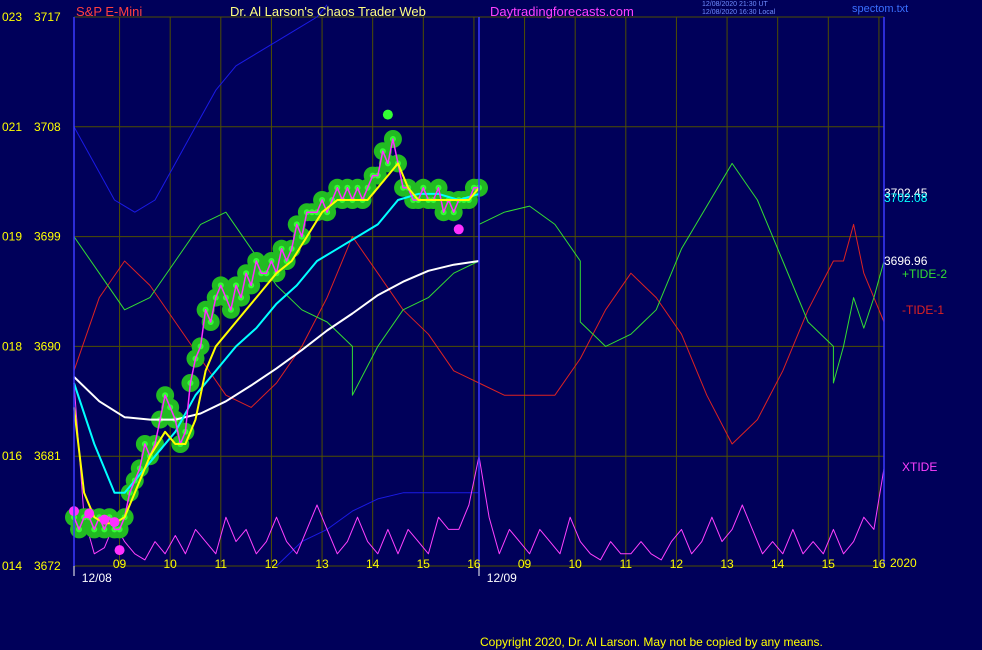 Image resolution: width=982 pixels, height=650 pixels. What do you see at coordinates (906, 261) in the screenshot?
I see `value-label-3: 3696.96` at bounding box center [906, 261].